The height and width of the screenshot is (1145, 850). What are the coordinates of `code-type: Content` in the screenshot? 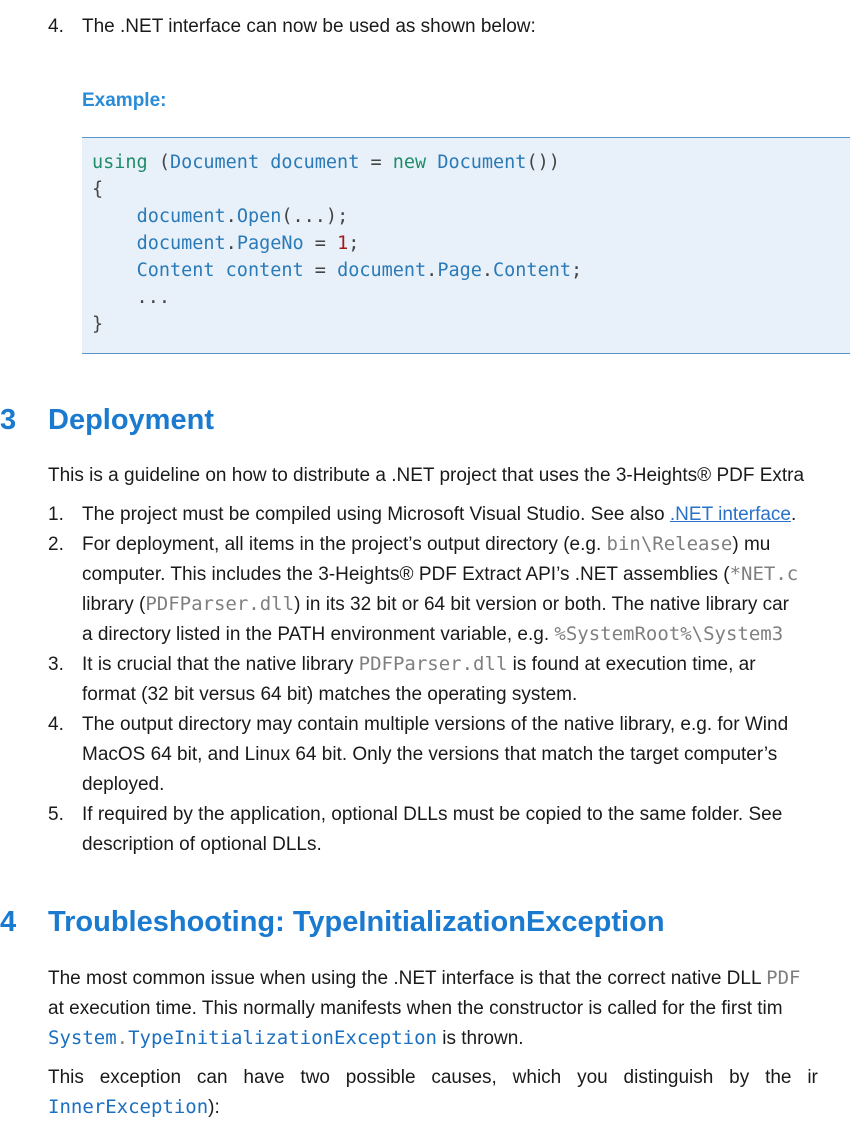 It's located at (175, 270).